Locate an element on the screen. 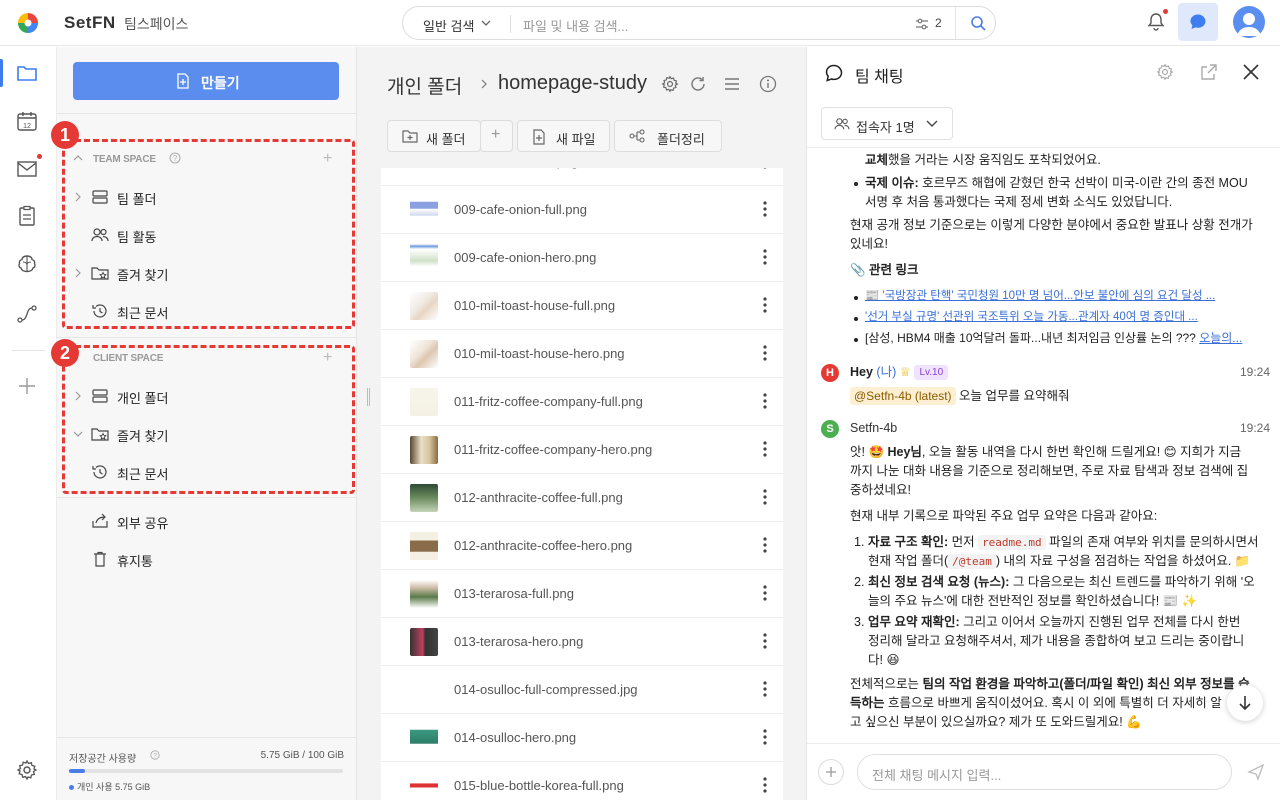 This screenshot has height=800, width=1280. file-name: 011-fritz-coffee-company-hero.png is located at coordinates (553, 449).